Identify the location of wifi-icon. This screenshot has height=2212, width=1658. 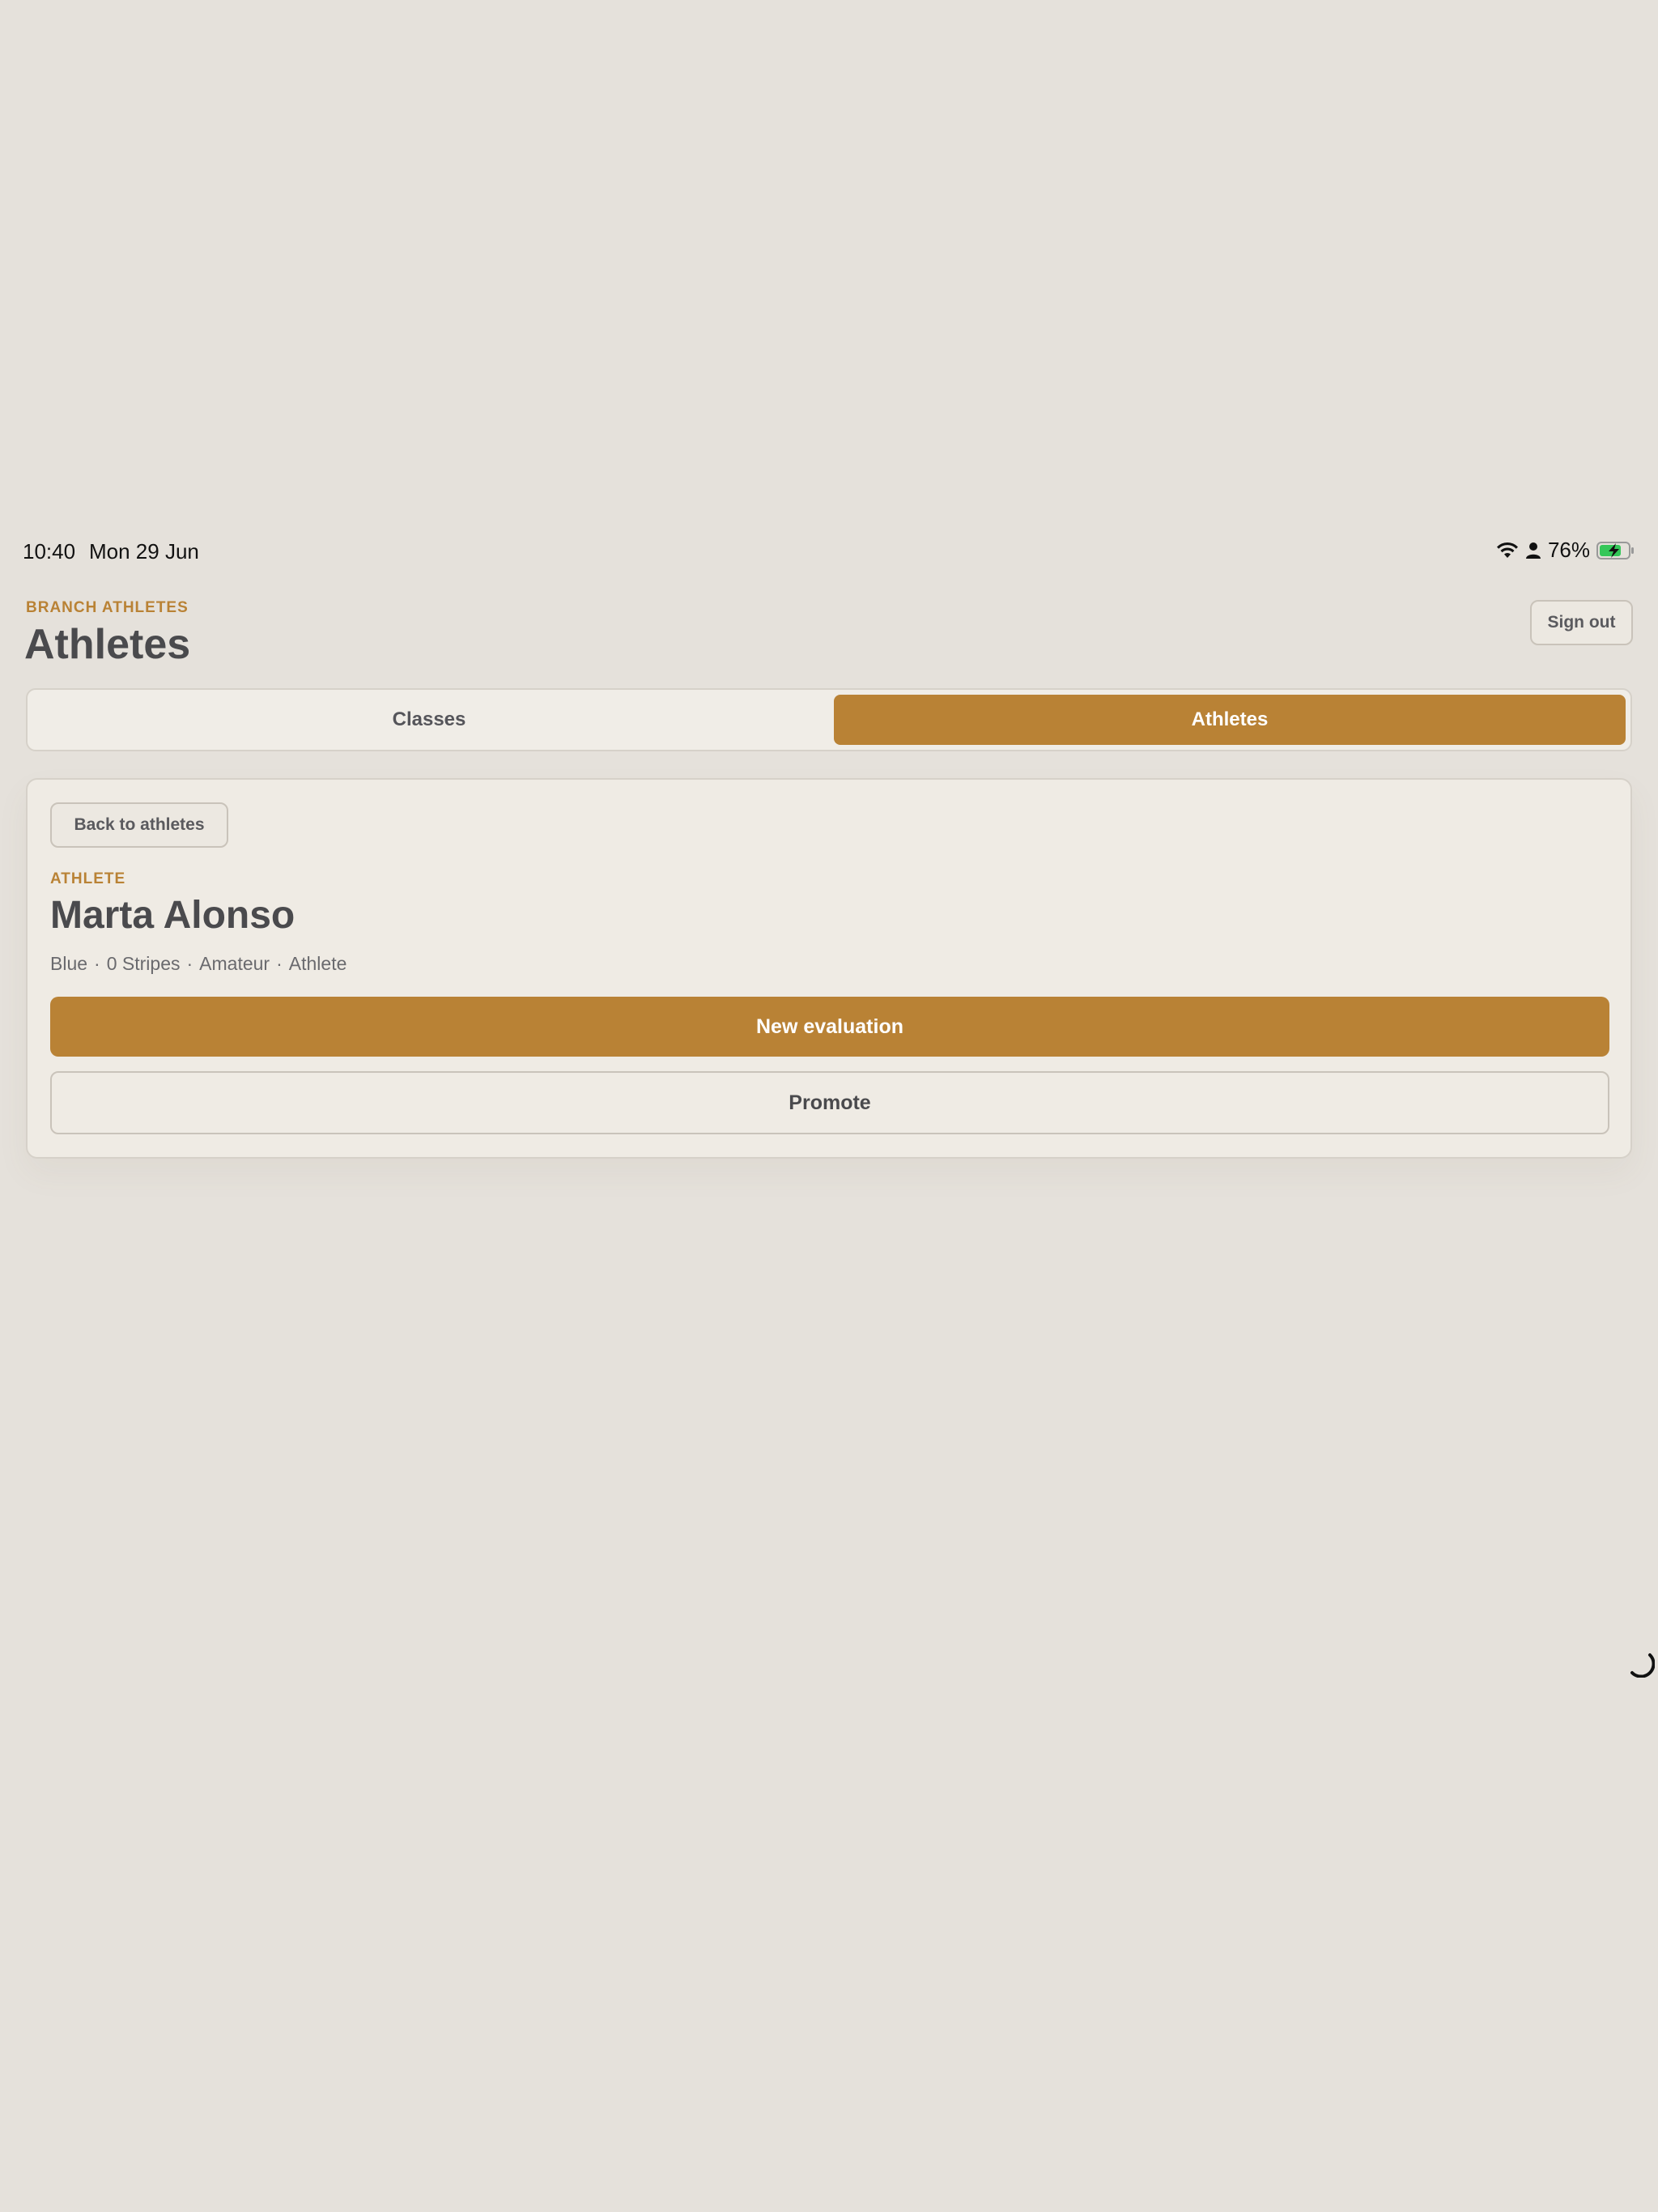
(1507, 551).